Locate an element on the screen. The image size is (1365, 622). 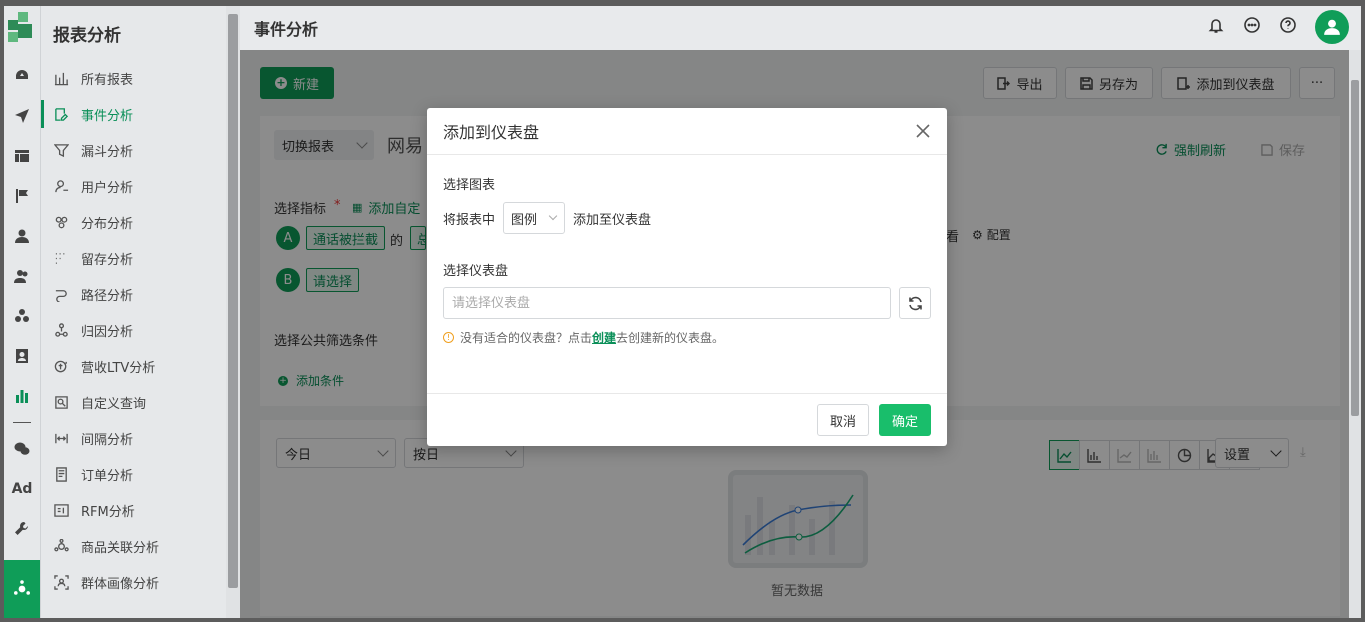
dialog-header: 添加到仪表盘 is located at coordinates (687, 131).